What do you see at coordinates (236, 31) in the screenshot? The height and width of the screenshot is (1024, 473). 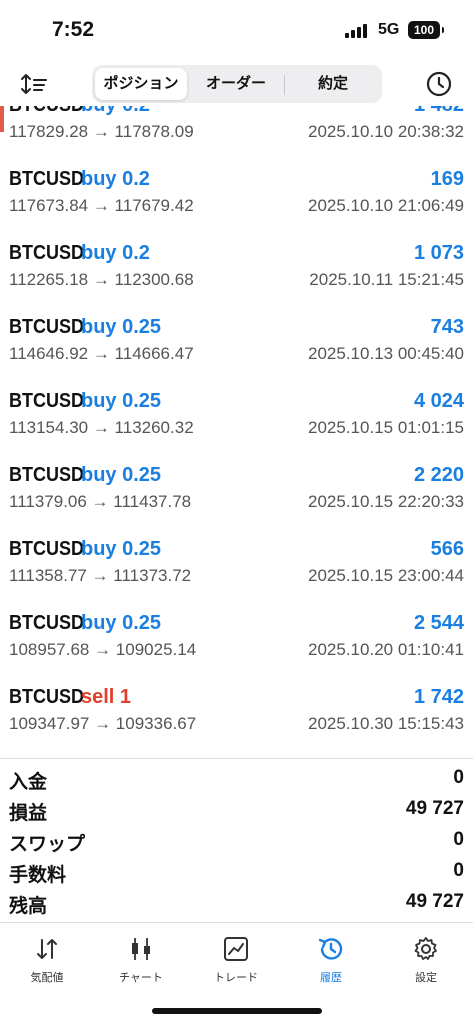 I see `status-bar: 7:52 5G 100` at bounding box center [236, 31].